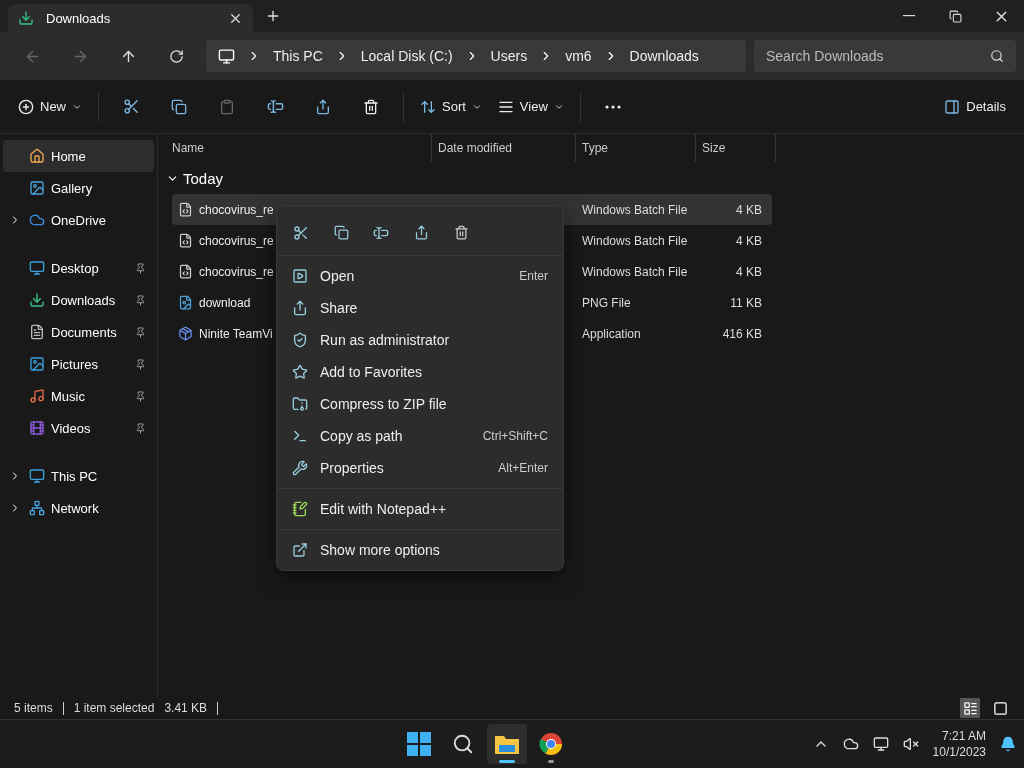 The width and height of the screenshot is (1024, 768). Describe the element at coordinates (225, 302) in the screenshot. I see `file-name: download` at that location.